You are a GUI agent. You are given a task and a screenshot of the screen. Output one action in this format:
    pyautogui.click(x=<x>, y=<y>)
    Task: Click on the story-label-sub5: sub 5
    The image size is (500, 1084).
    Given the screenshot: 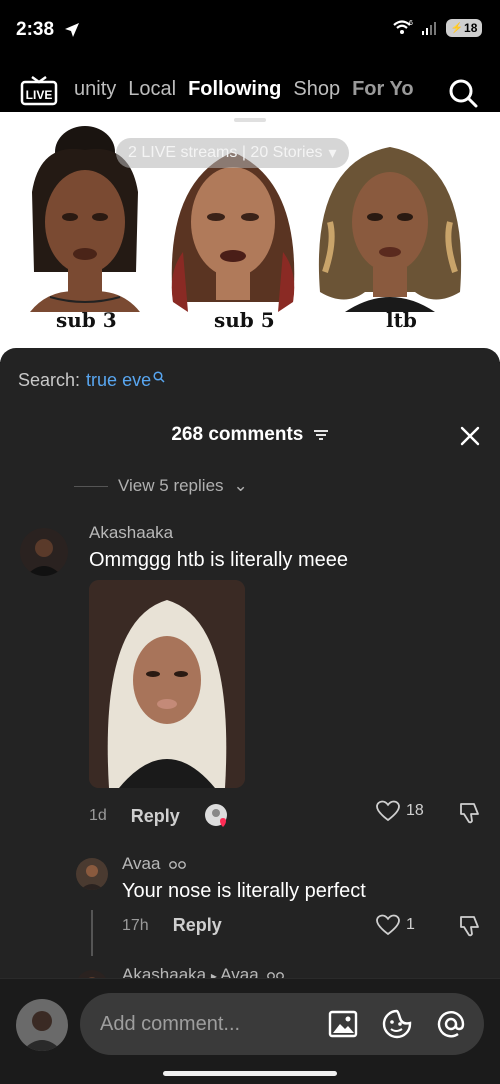 What is the action you would take?
    pyautogui.click(x=244, y=320)
    